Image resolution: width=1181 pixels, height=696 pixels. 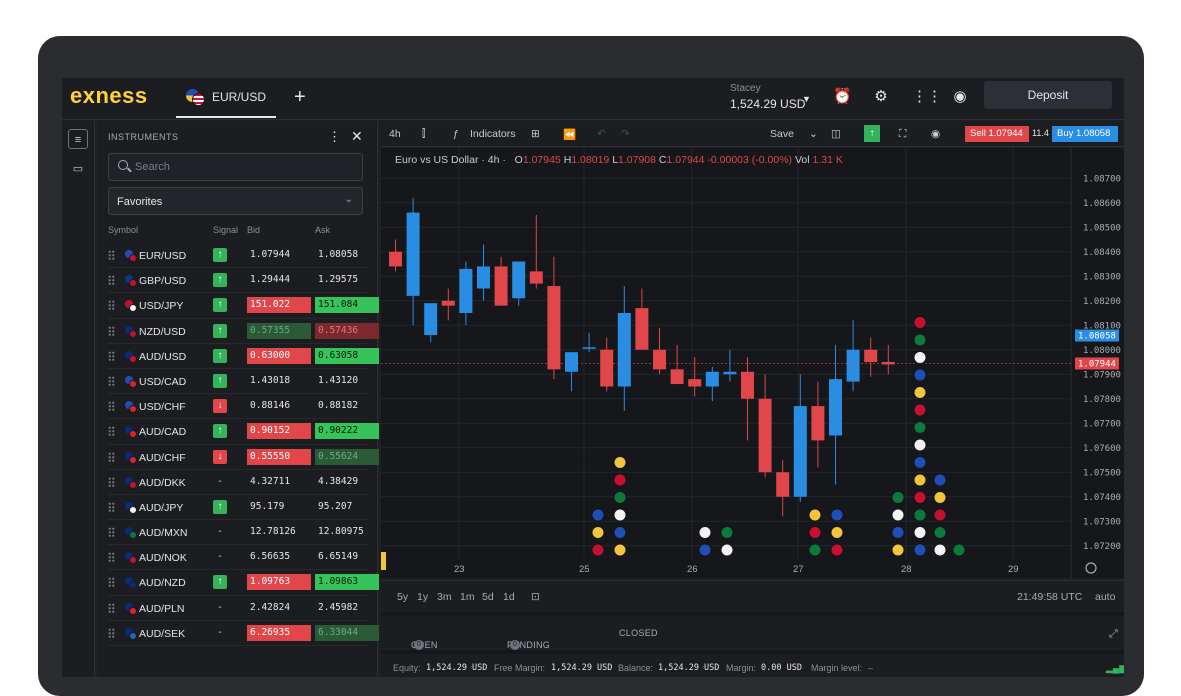 What do you see at coordinates (279, 582) in the screenshot?
I see `bid-price: 1.09763` at bounding box center [279, 582].